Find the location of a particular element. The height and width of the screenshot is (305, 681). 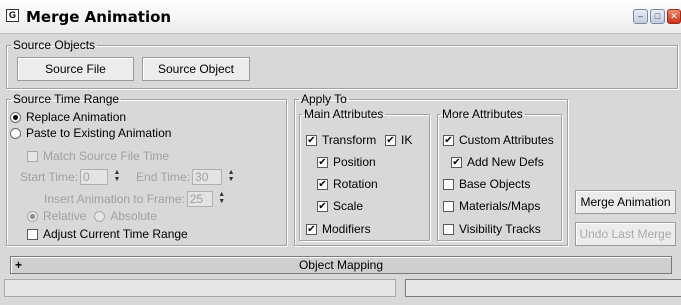

insert-frame-row: Insert Animation to Frame: 25 ▲ ▼ is located at coordinates (135, 199).